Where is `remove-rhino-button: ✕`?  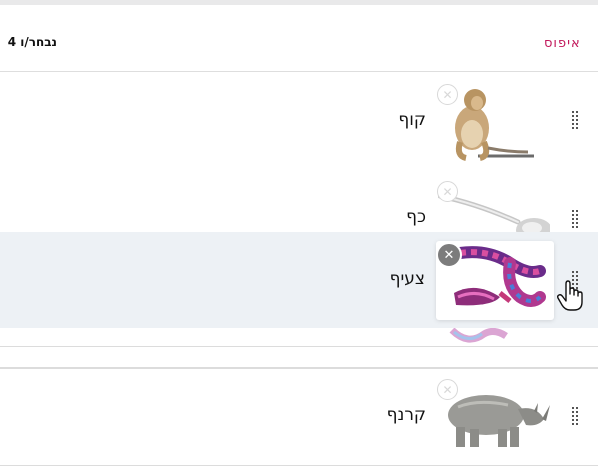 remove-rhino-button: ✕ is located at coordinates (447, 389).